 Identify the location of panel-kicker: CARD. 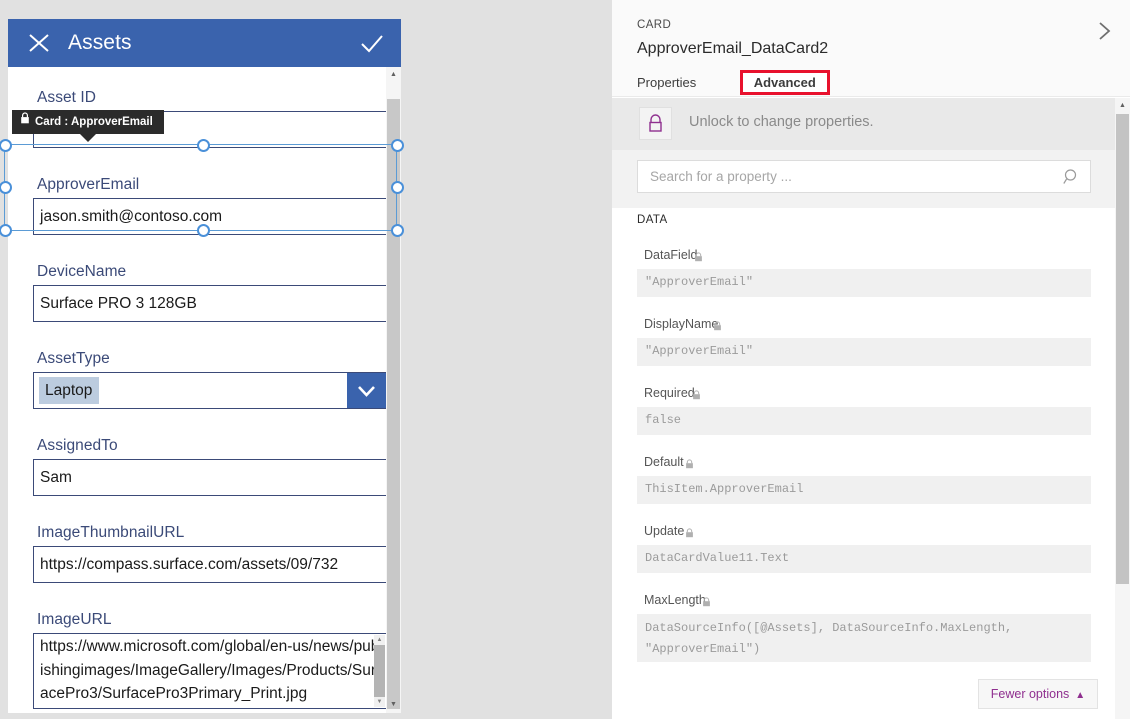
(654, 25).